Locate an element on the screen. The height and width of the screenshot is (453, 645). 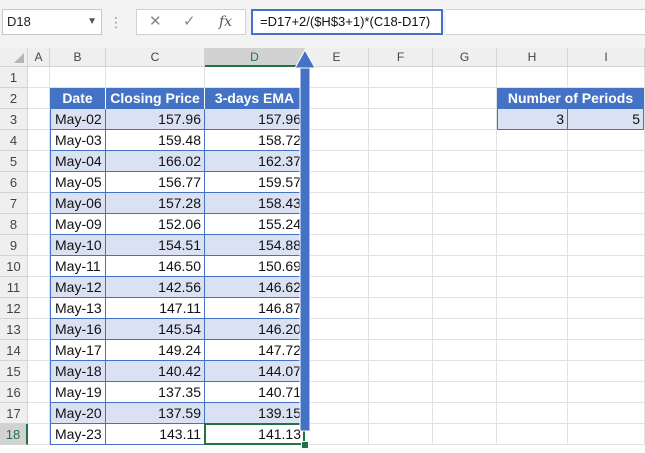
column-header-h: H is located at coordinates (532, 57).